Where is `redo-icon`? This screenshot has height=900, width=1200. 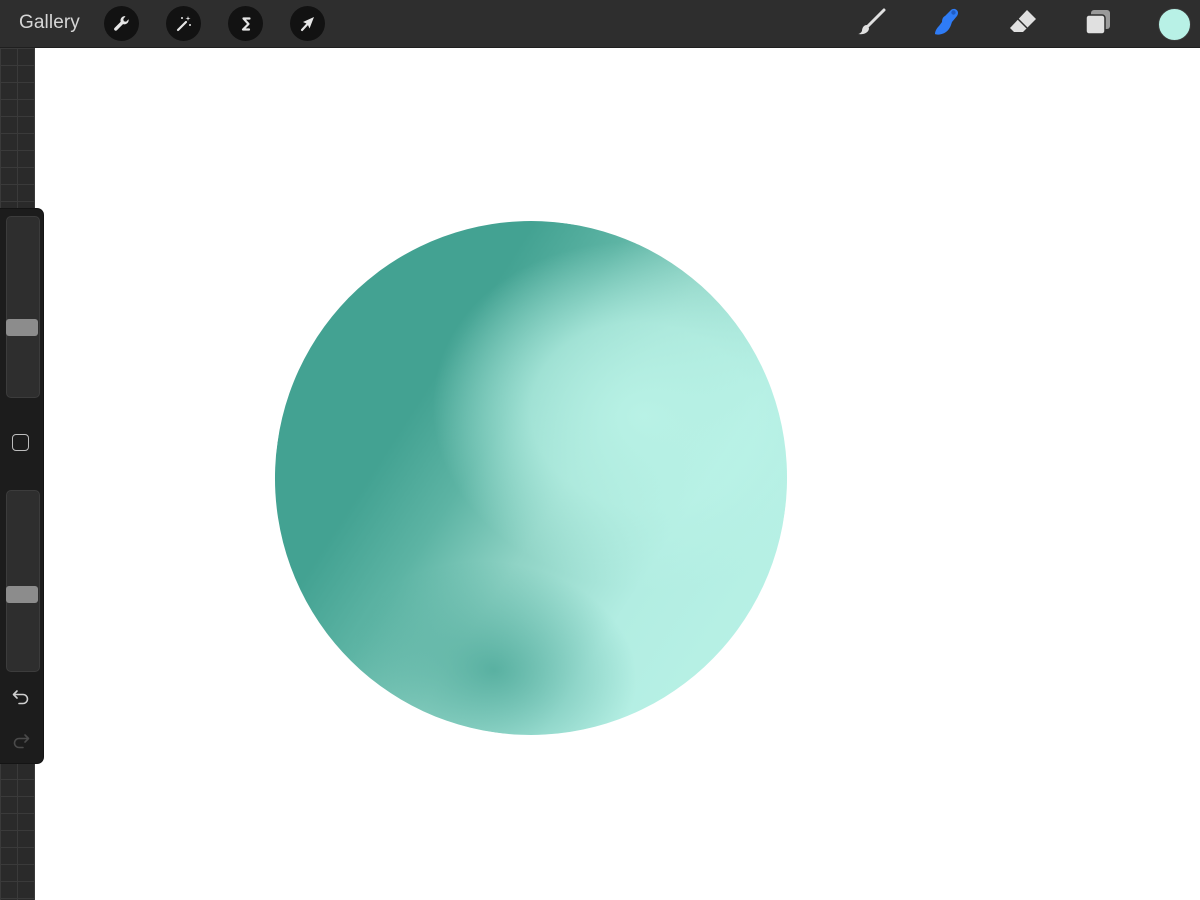 redo-icon is located at coordinates (21, 742).